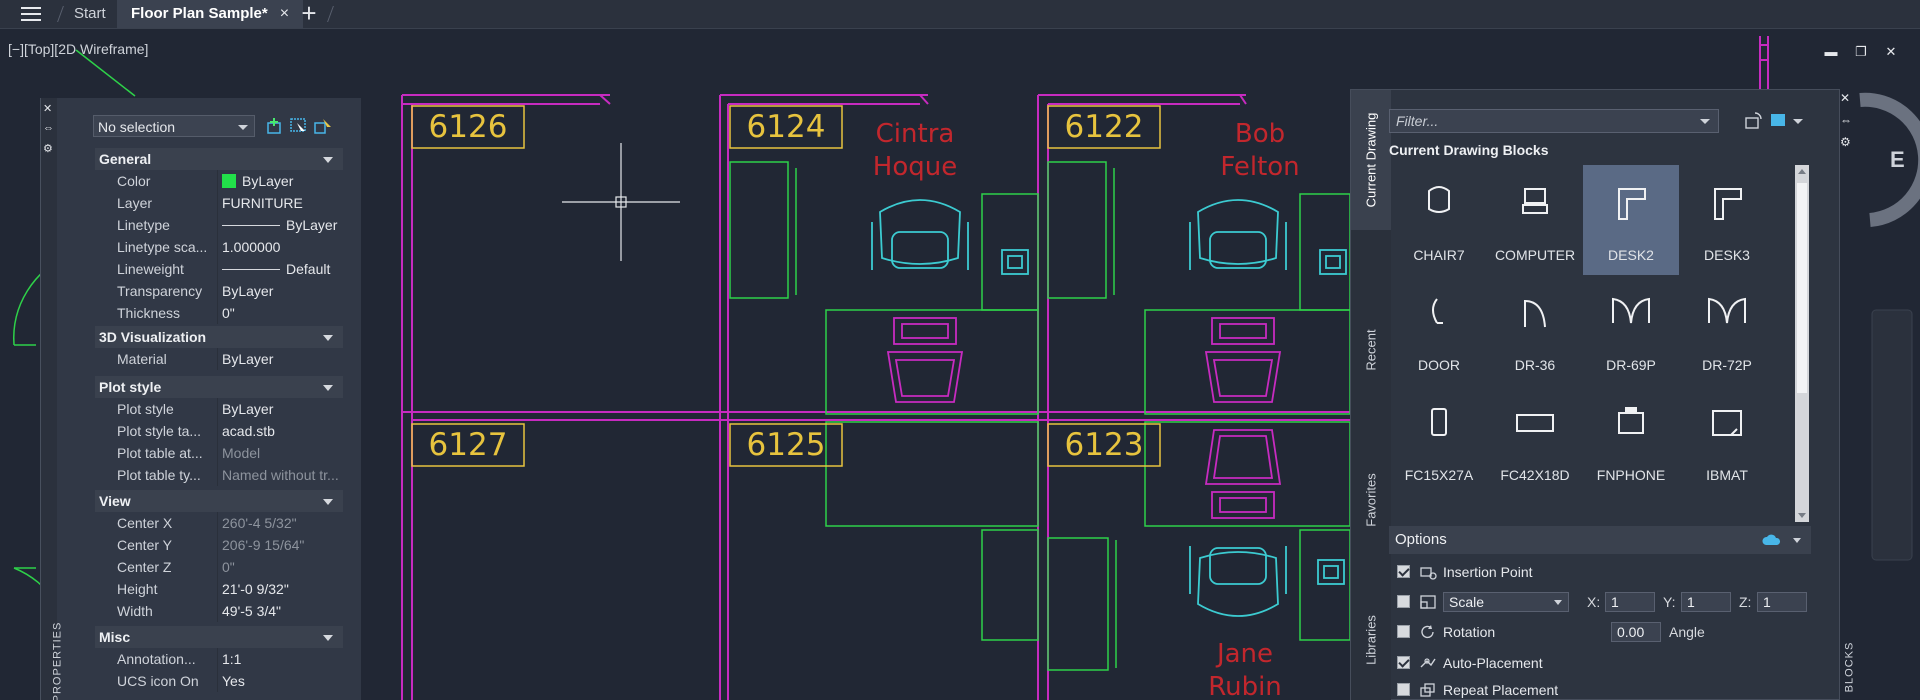 This screenshot has width=1920, height=700. I want to click on property-row: Plot table at... Model, so click(219, 453).